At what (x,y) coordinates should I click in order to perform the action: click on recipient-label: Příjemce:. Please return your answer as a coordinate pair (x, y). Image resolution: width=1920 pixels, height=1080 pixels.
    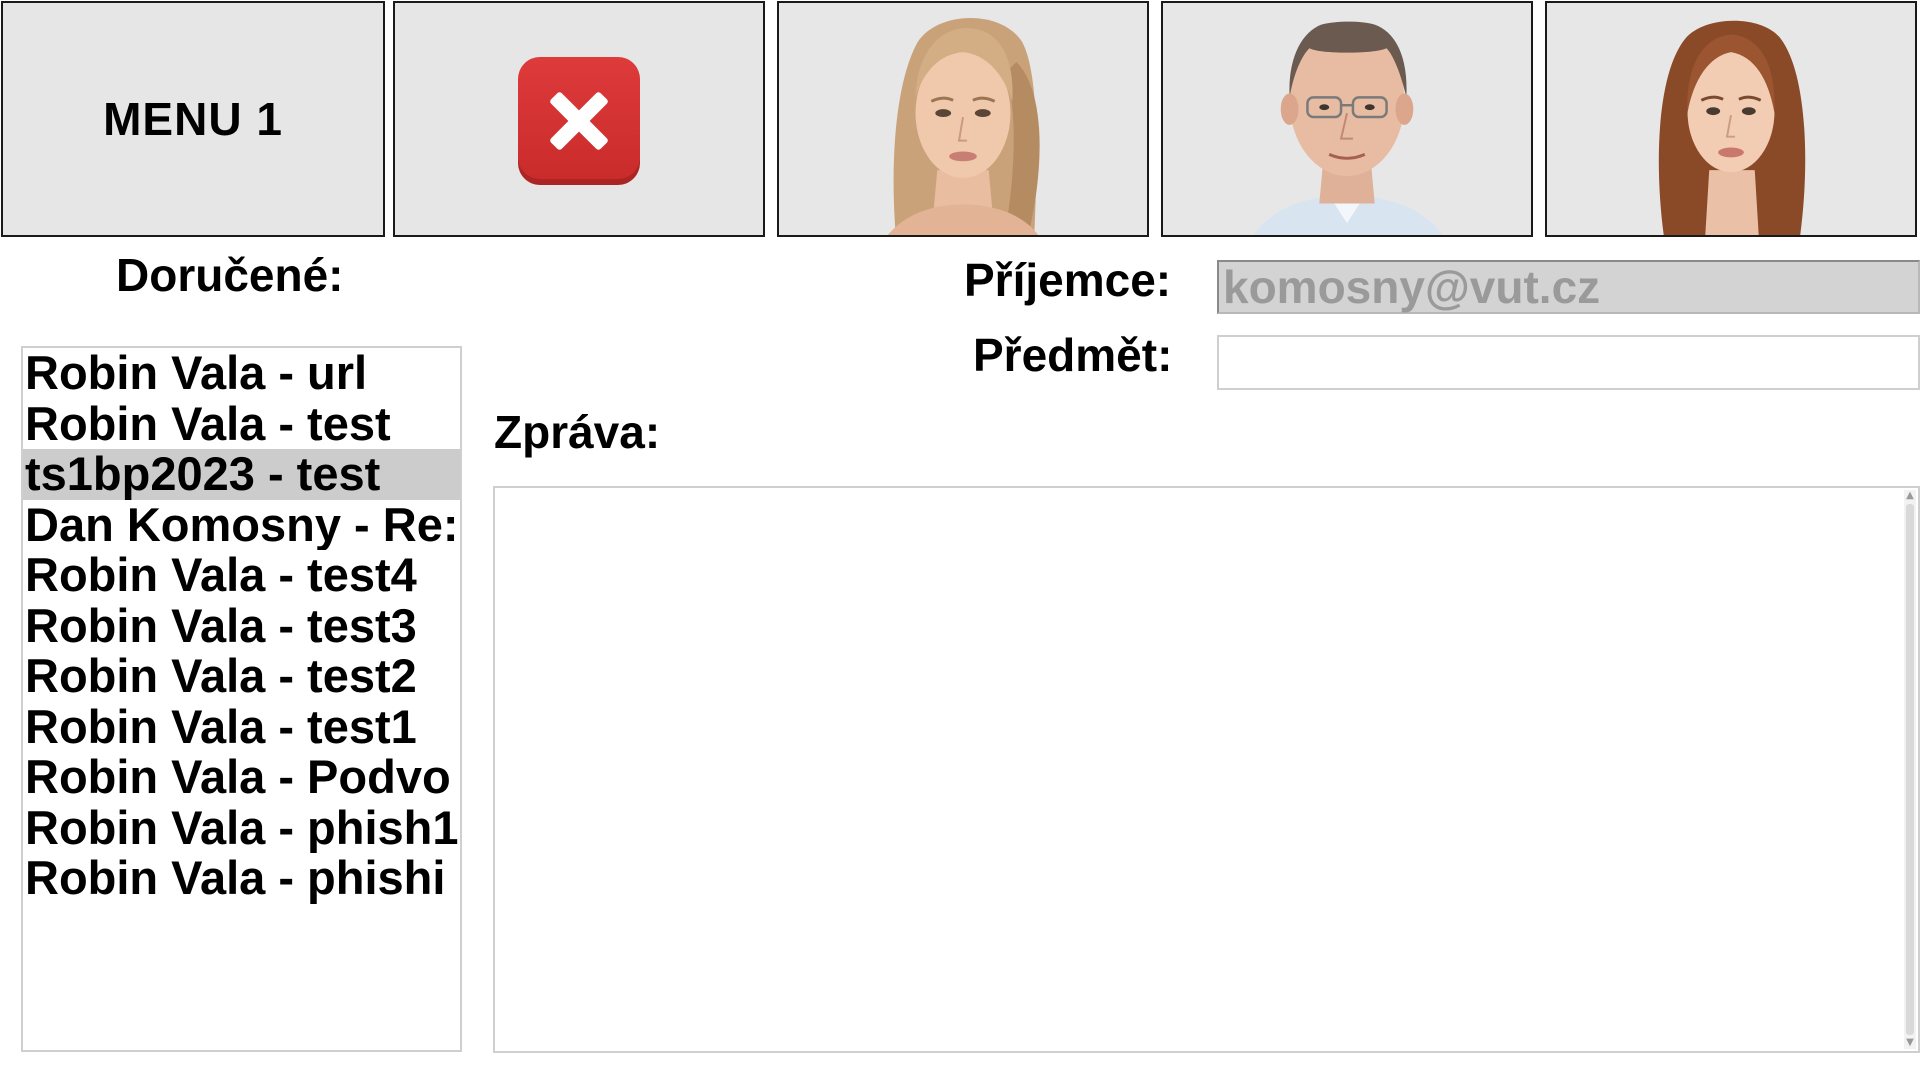
    Looking at the image, I should click on (1068, 280).